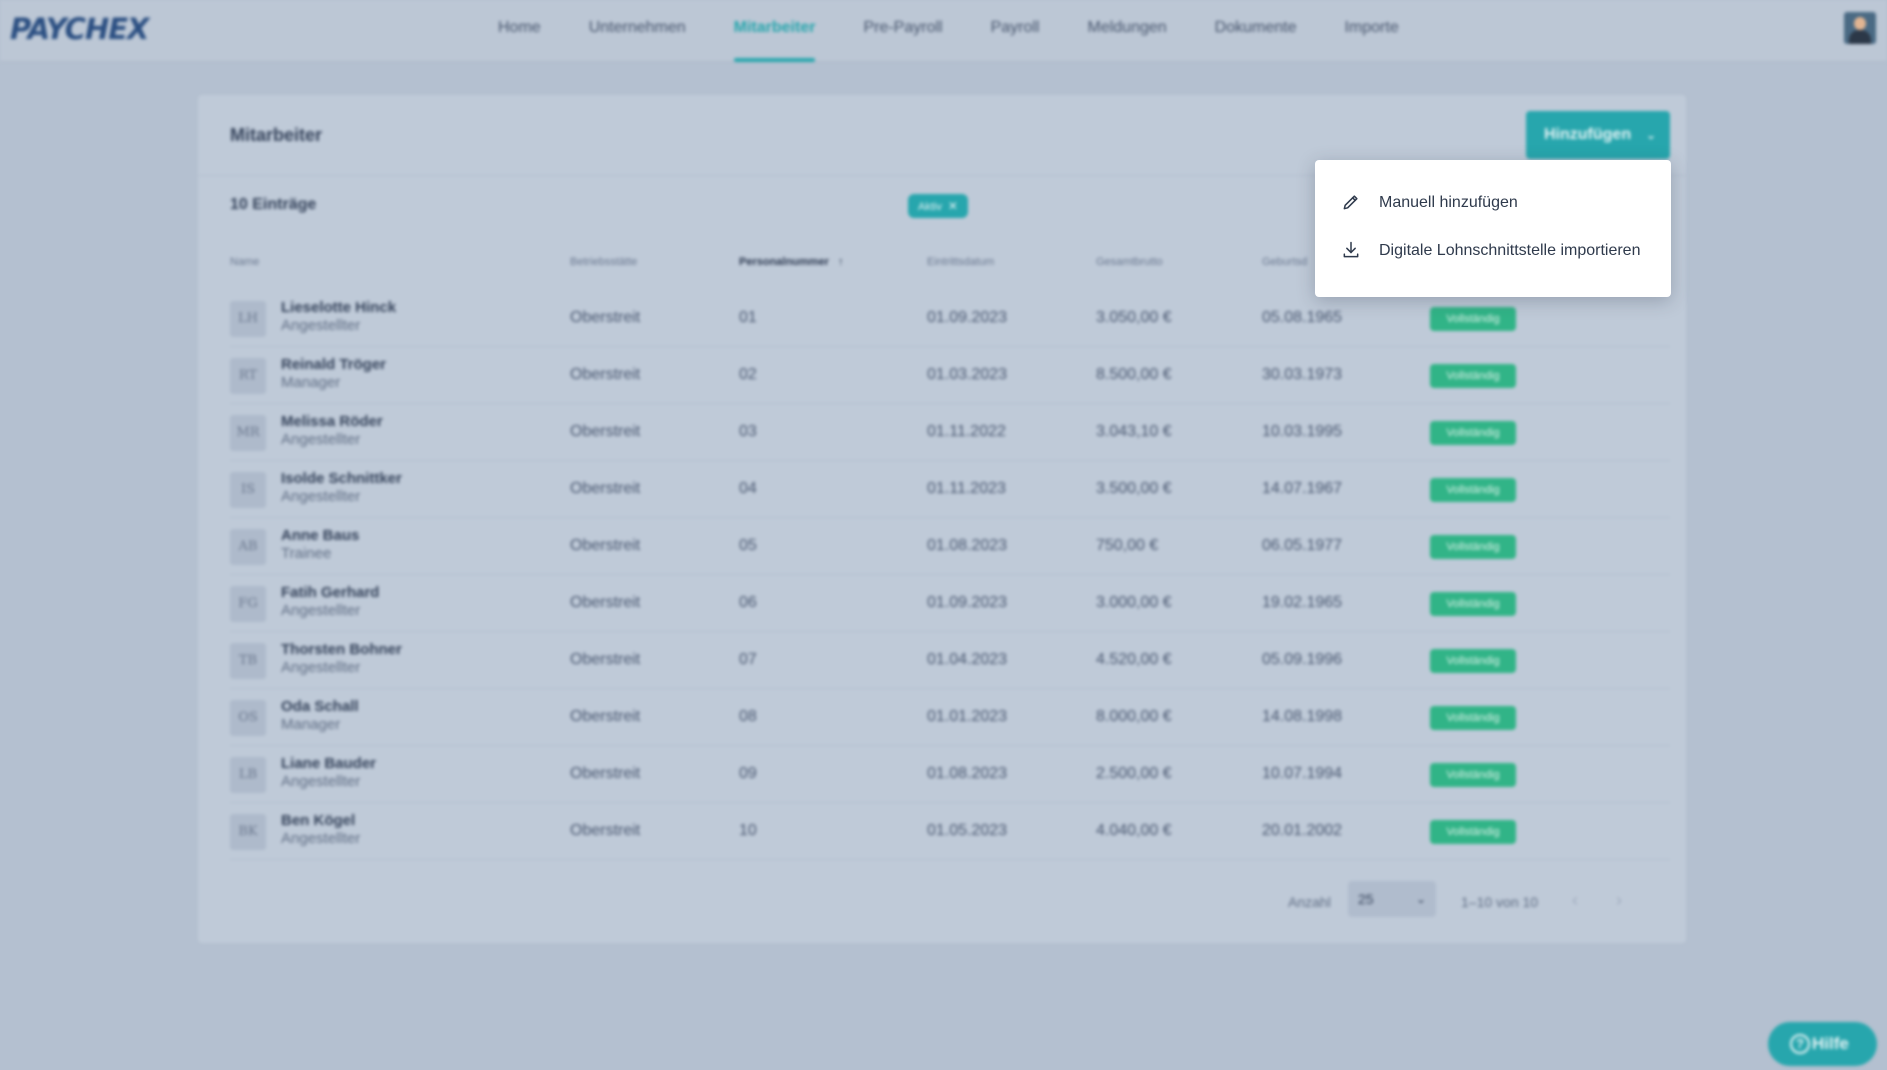 This screenshot has width=1887, height=1070. What do you see at coordinates (748, 659) in the screenshot?
I see `cell-personalnummer: 07` at bounding box center [748, 659].